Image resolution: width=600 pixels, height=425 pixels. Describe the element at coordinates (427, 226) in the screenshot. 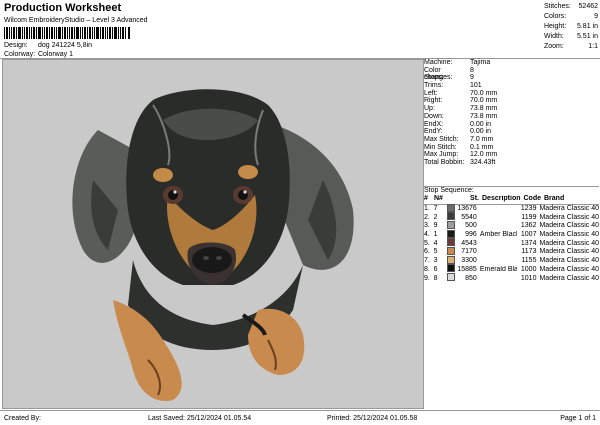

I see `stop-no: 3.` at that location.